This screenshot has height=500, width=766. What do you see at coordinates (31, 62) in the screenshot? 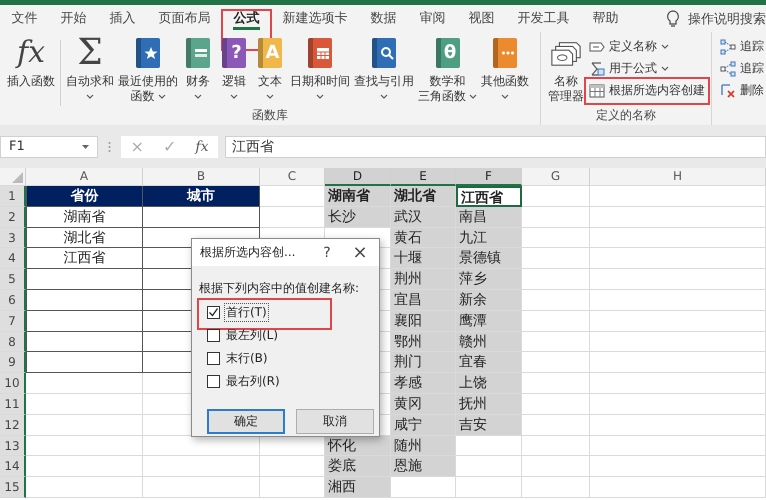
I see `ribbon-button: fx 插入函数` at bounding box center [31, 62].